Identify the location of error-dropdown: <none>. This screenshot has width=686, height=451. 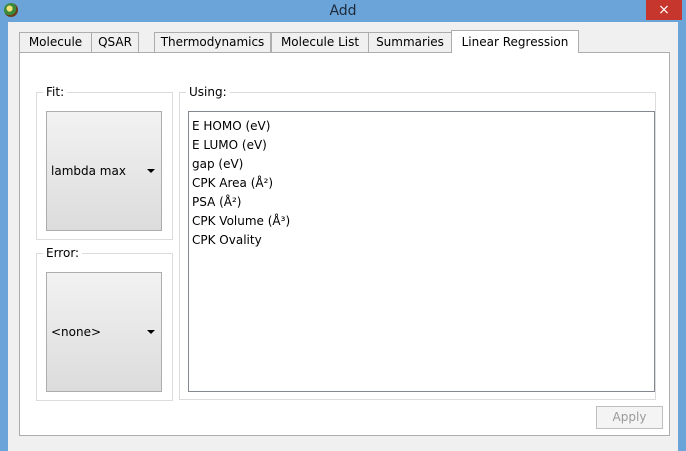
(104, 332).